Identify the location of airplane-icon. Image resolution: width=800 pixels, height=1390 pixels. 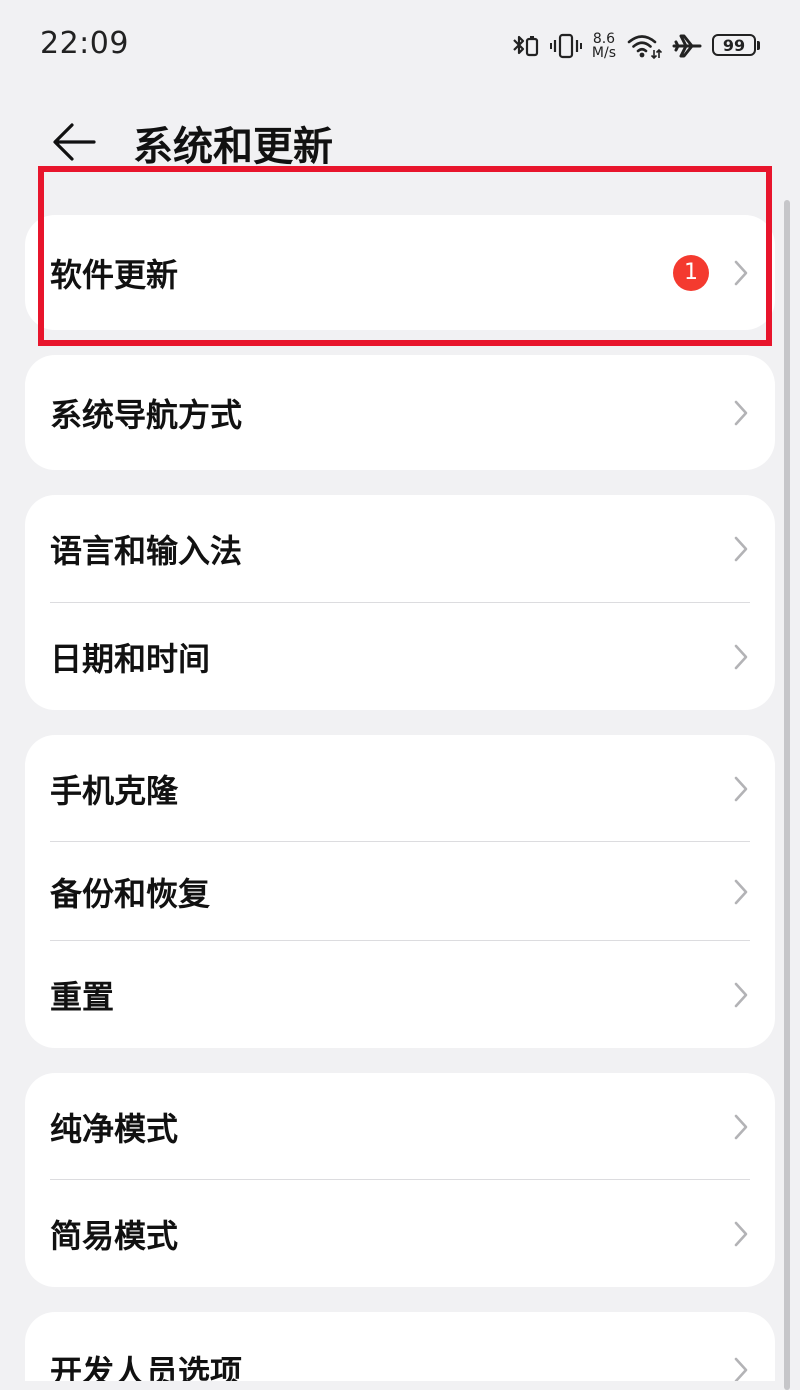
(687, 46).